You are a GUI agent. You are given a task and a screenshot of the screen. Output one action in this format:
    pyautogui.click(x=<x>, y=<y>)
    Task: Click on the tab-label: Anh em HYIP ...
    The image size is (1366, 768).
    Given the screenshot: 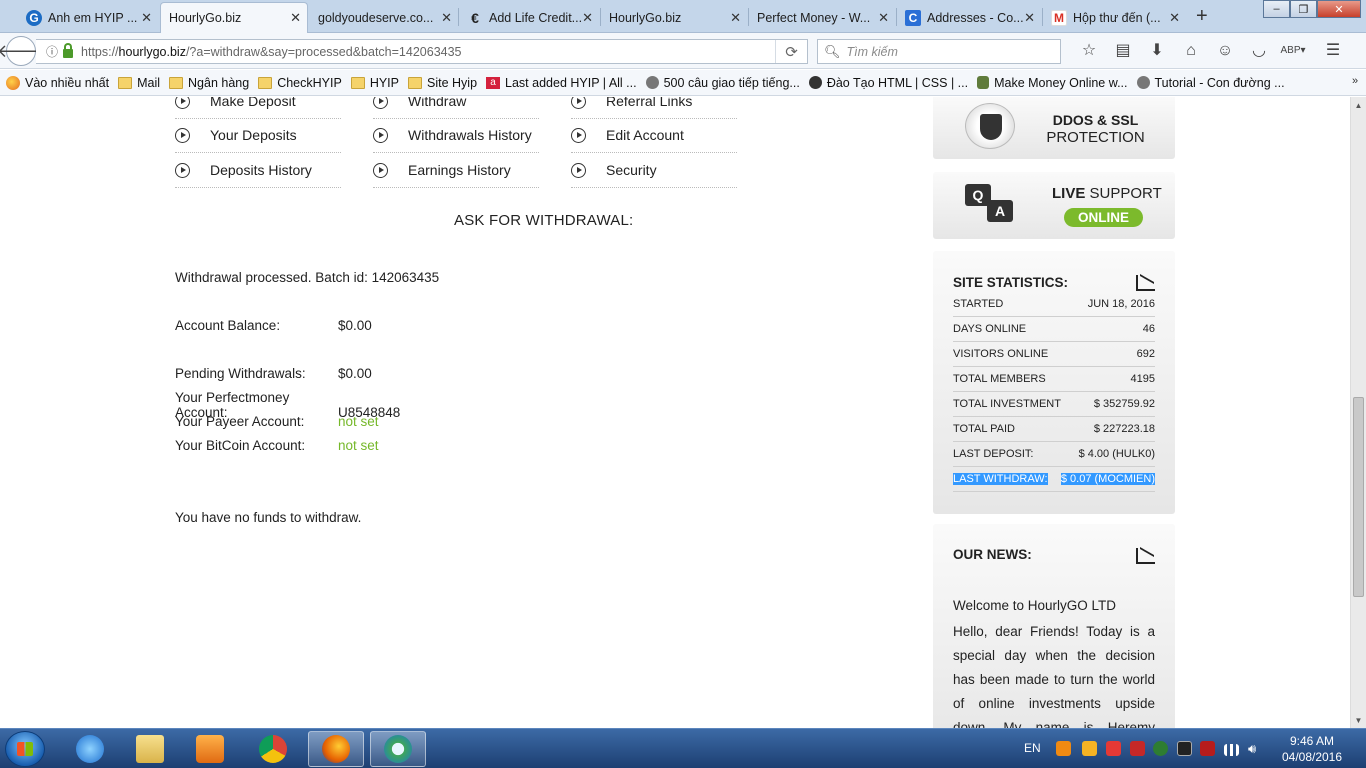 What is the action you would take?
    pyautogui.click(x=93, y=18)
    